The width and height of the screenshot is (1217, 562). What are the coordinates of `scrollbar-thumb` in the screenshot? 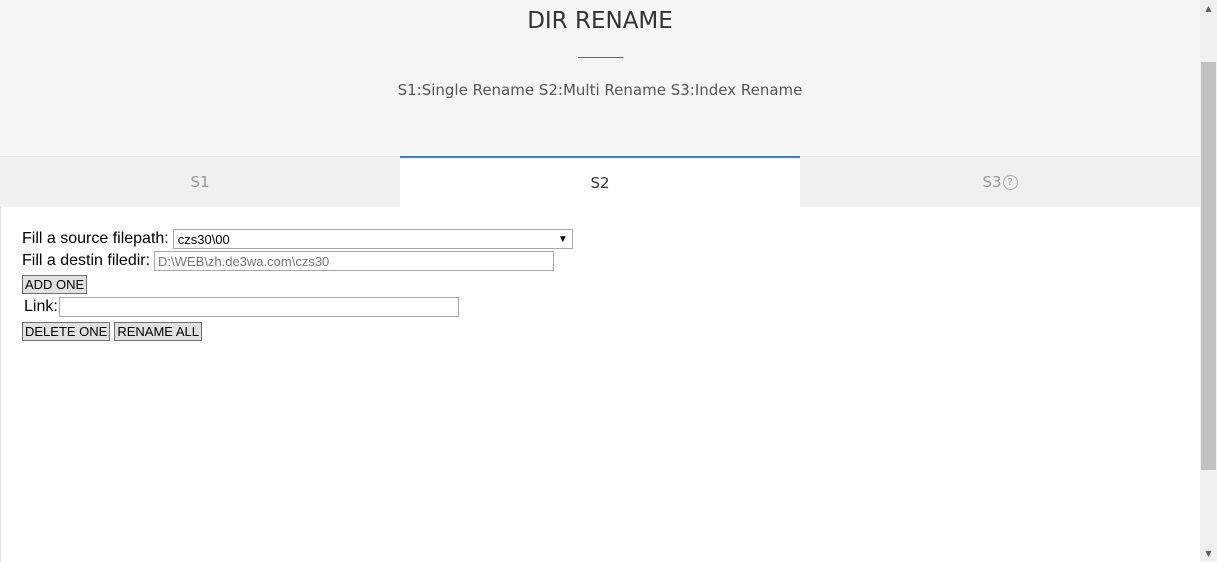 It's located at (1208, 266).